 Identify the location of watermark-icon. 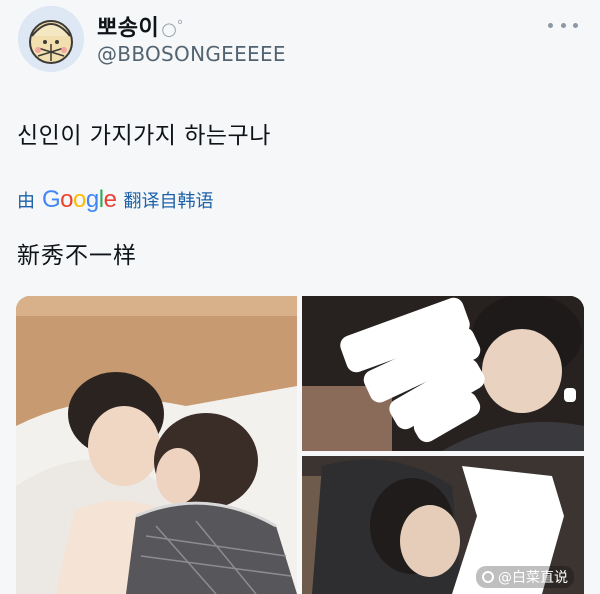
(488, 577).